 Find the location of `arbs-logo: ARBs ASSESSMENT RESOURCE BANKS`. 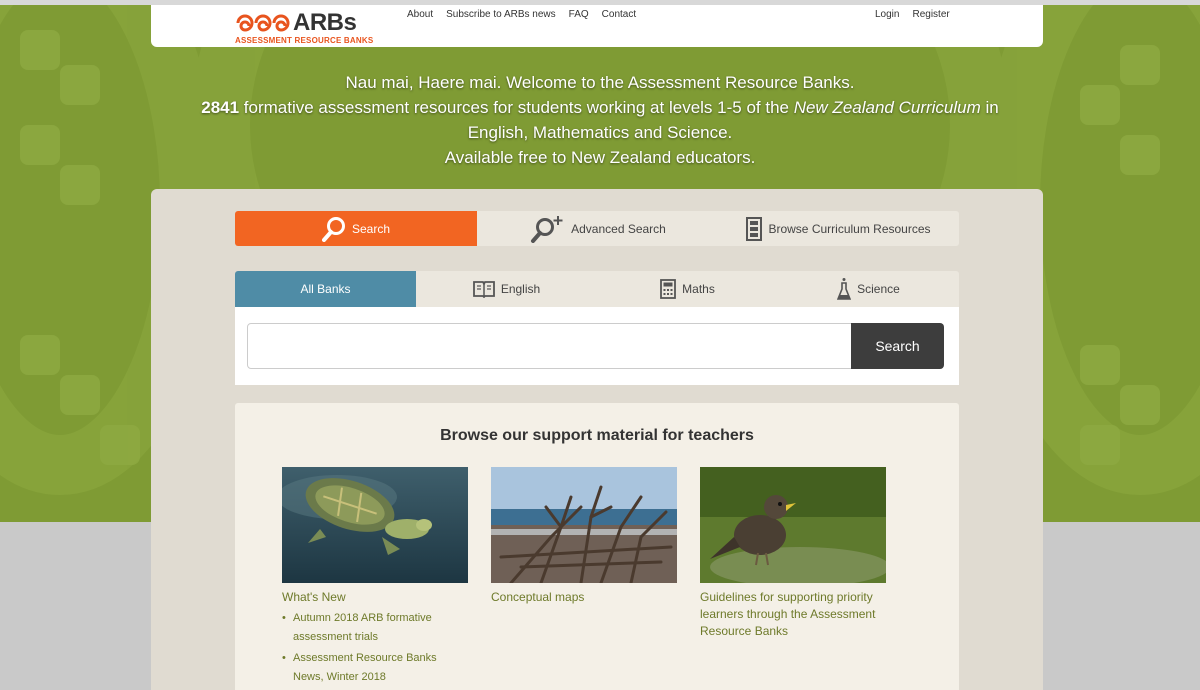

arbs-logo: ARBs ASSESSMENT RESOURCE BANKS is located at coordinates (310, 27).